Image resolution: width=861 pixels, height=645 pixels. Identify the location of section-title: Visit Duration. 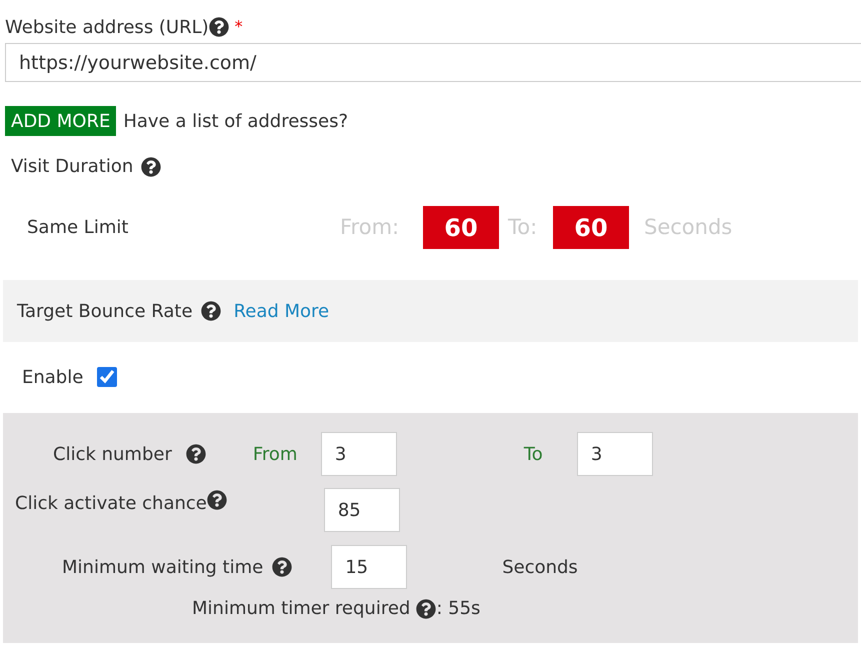
(72, 167).